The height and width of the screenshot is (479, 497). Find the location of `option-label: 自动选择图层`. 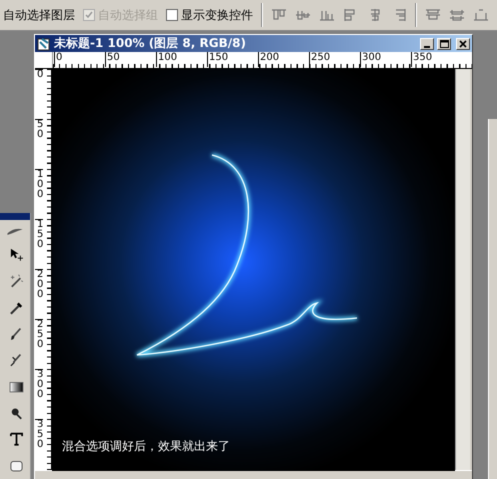

option-label: 自动选择图层 is located at coordinates (39, 15).